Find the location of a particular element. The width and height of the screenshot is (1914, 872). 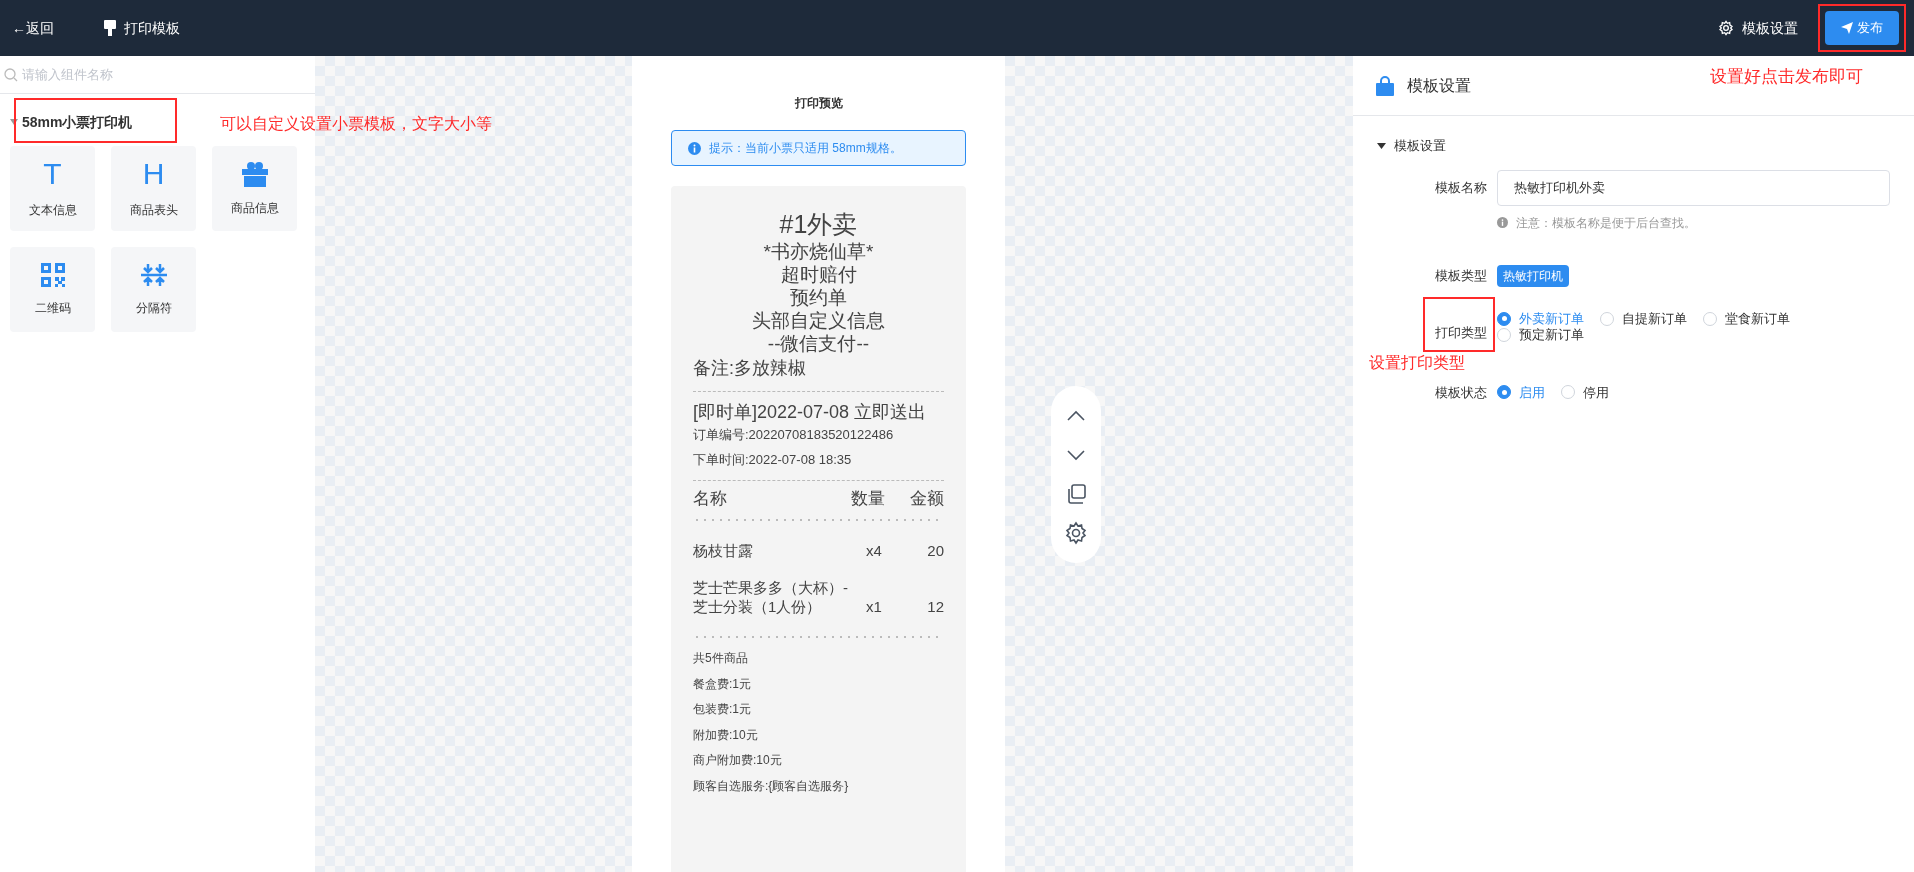

column-header: 名称 is located at coordinates (710, 499).